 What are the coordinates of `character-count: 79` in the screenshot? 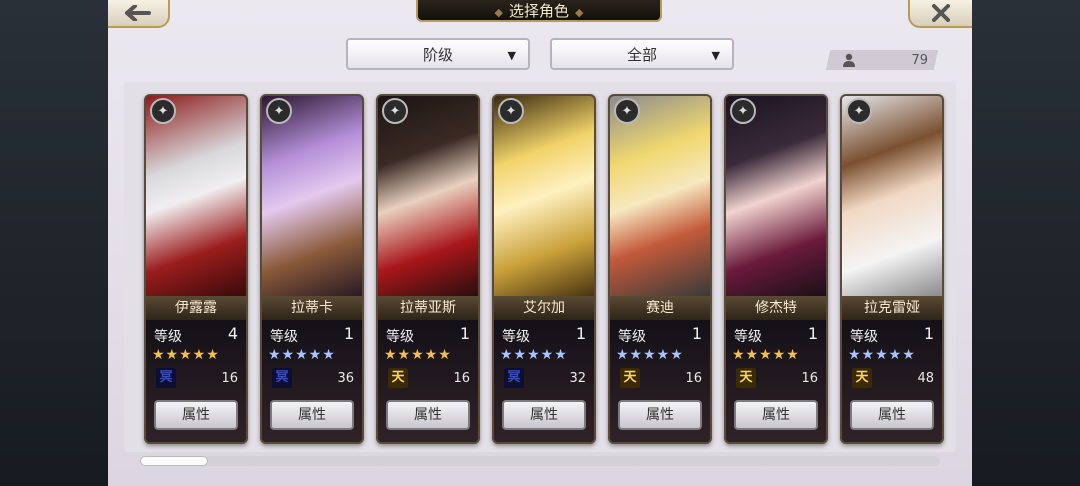 It's located at (884, 60).